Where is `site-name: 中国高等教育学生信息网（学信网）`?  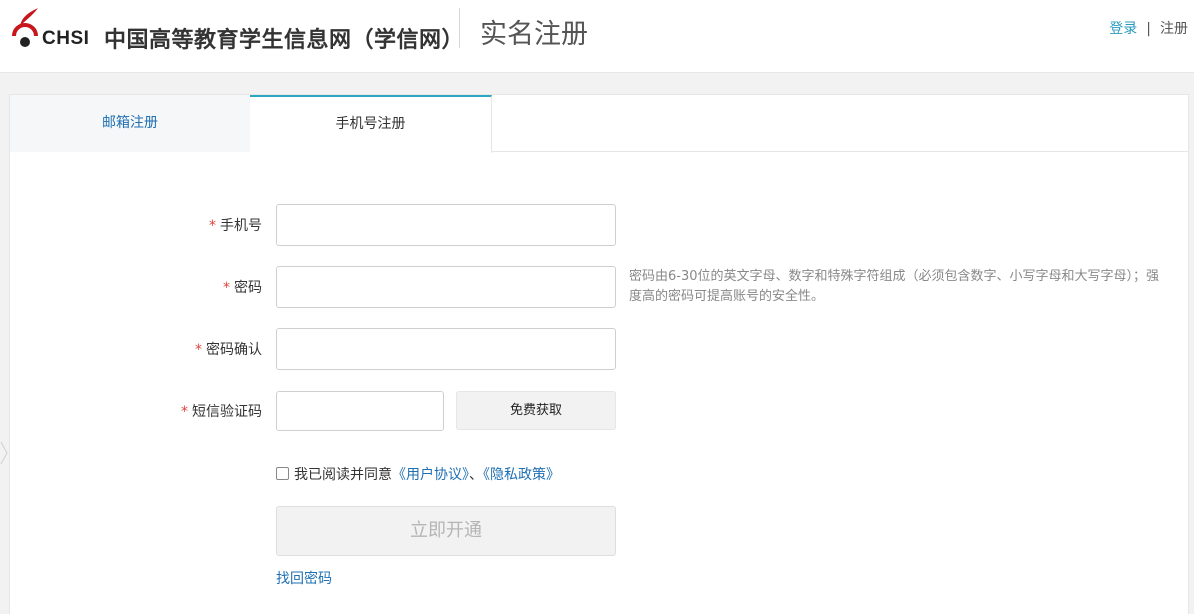 site-name: 中国高等教育学生信息网（学信网） is located at coordinates (284, 40).